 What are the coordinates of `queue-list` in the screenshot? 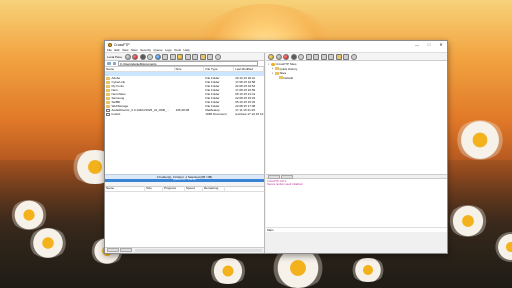 It's located at (184, 219).